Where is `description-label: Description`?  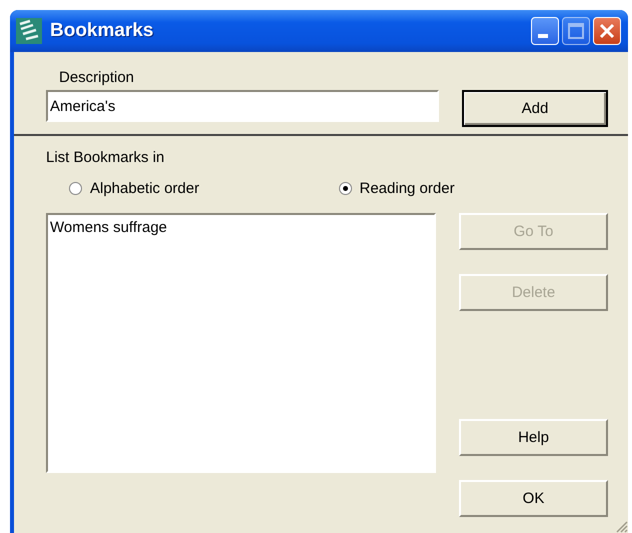 description-label: Description is located at coordinates (97, 78).